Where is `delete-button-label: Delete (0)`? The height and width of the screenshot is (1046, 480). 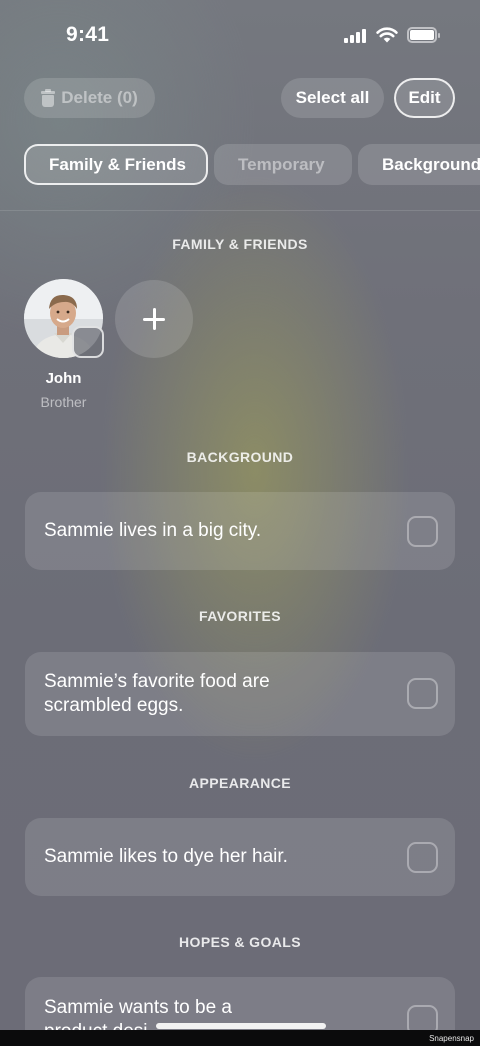
delete-button-label: Delete (0) is located at coordinates (99, 97).